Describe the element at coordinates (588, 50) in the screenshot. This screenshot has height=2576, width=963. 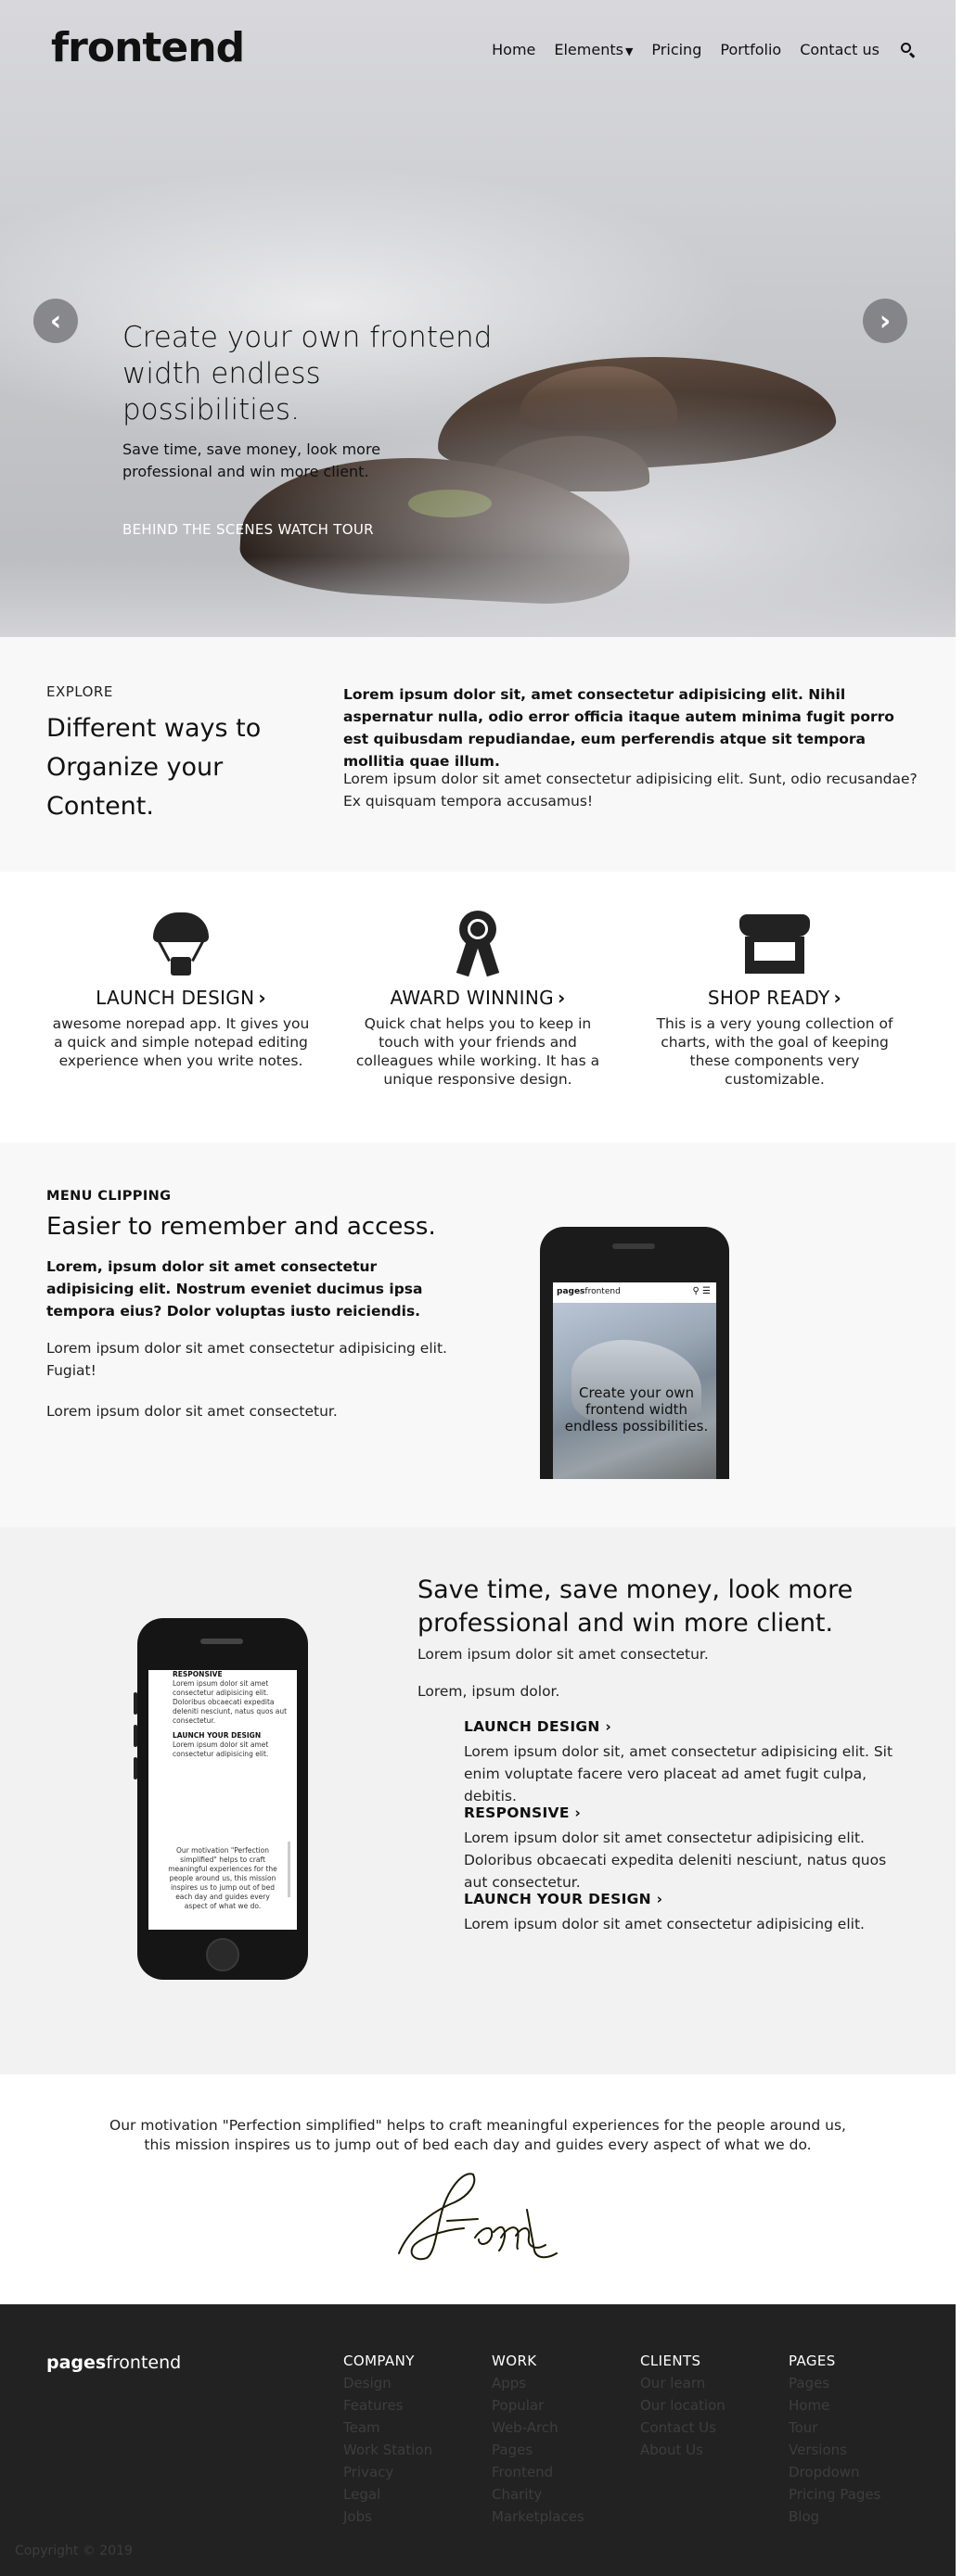
I see `nav-elements-label: Elements` at that location.